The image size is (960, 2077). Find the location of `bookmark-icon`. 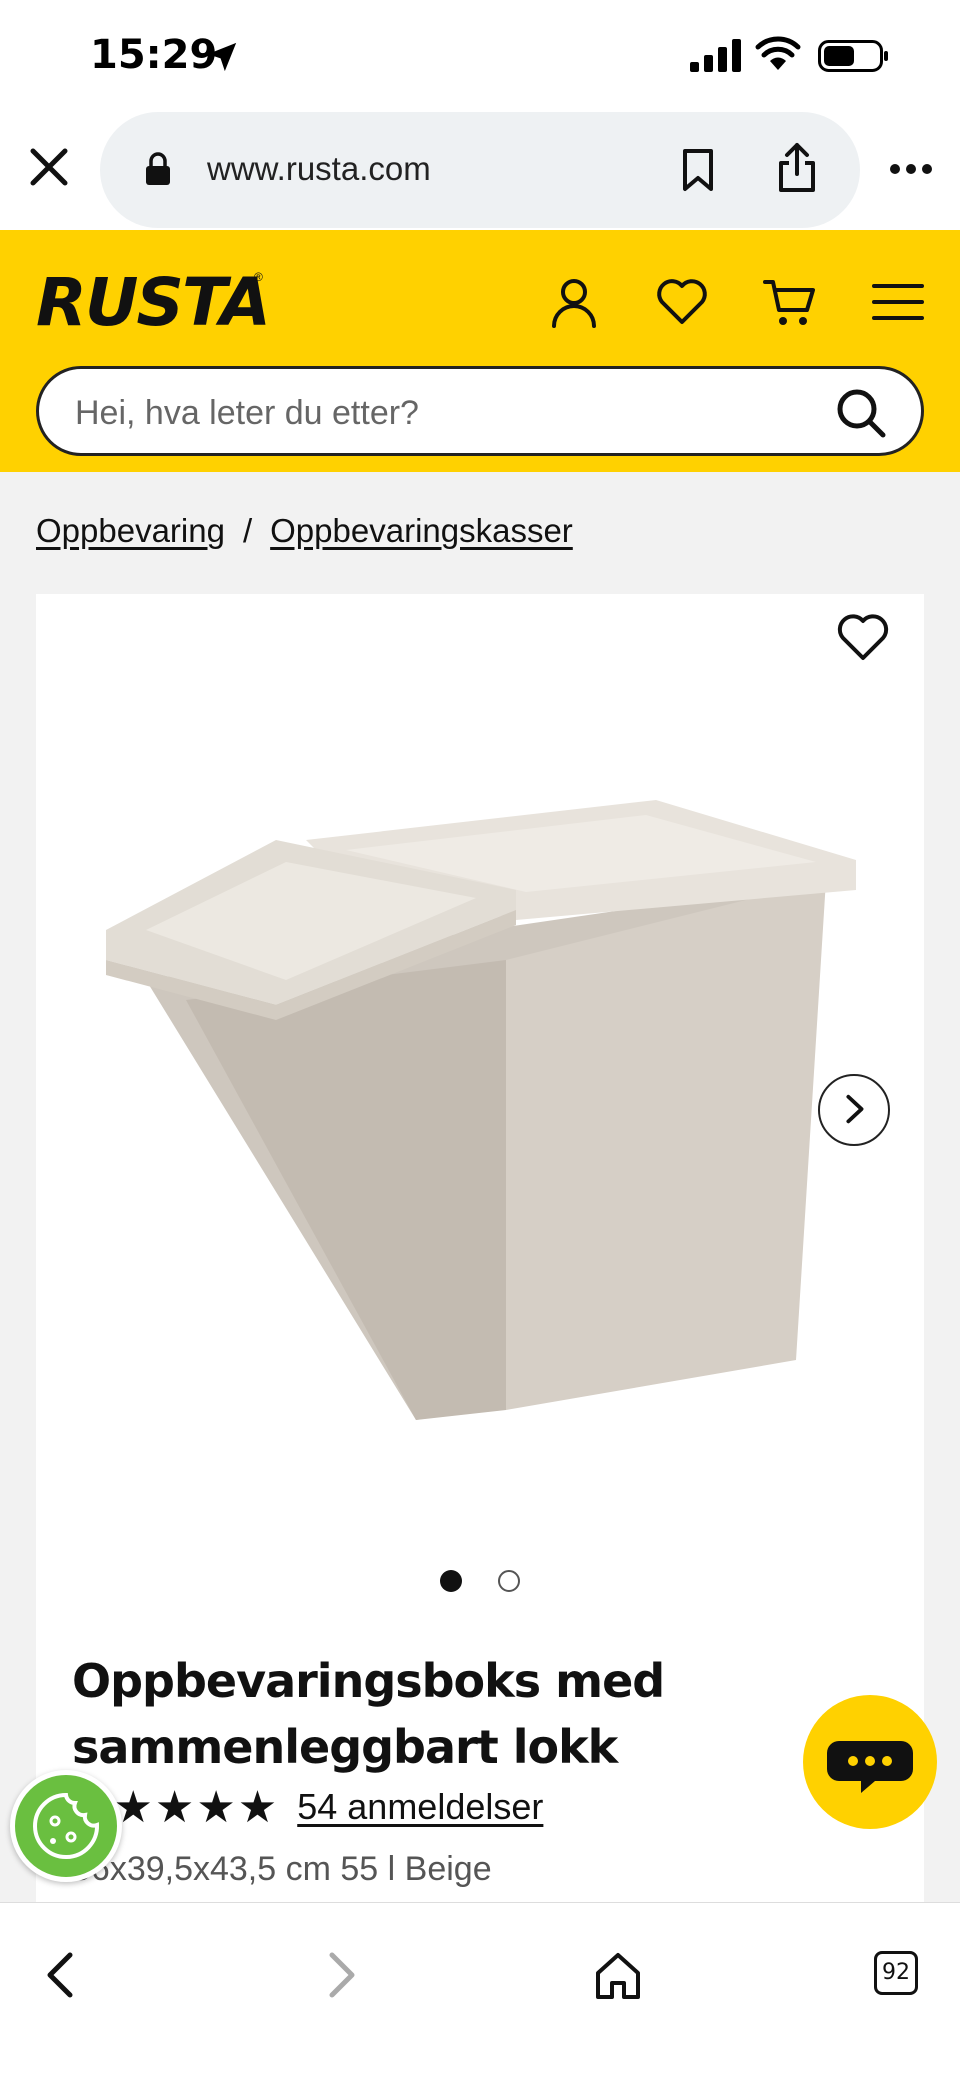

bookmark-icon is located at coordinates (698, 170).